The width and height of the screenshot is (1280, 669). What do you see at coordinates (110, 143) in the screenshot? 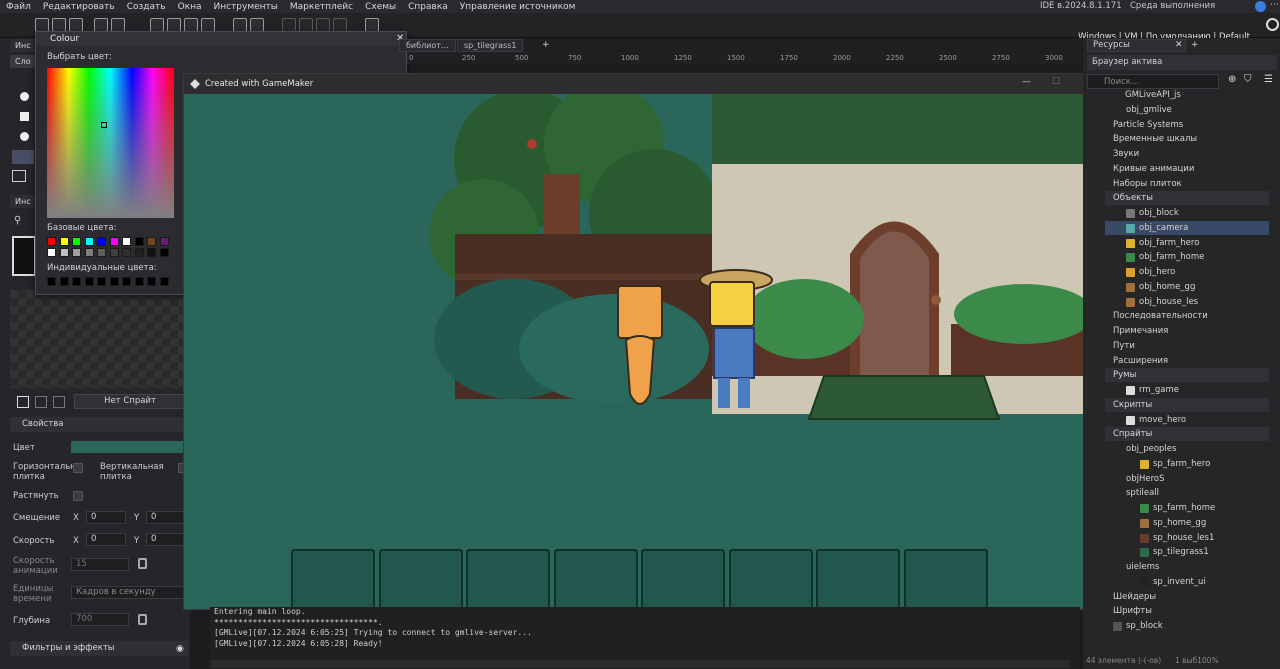
I see `color-picker-field` at bounding box center [110, 143].